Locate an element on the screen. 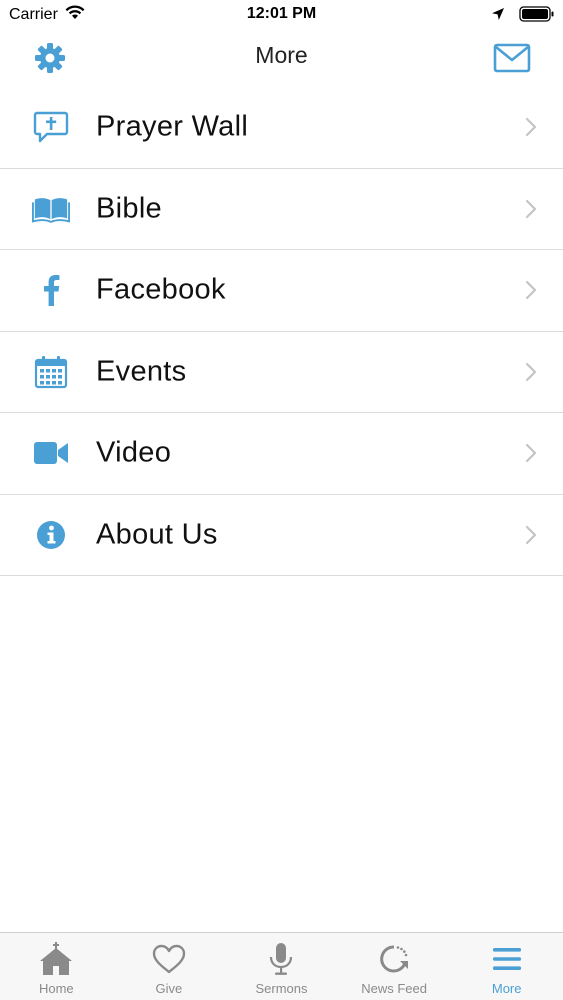 This screenshot has width=563, height=1000. tab-home: Home is located at coordinates (56, 966).